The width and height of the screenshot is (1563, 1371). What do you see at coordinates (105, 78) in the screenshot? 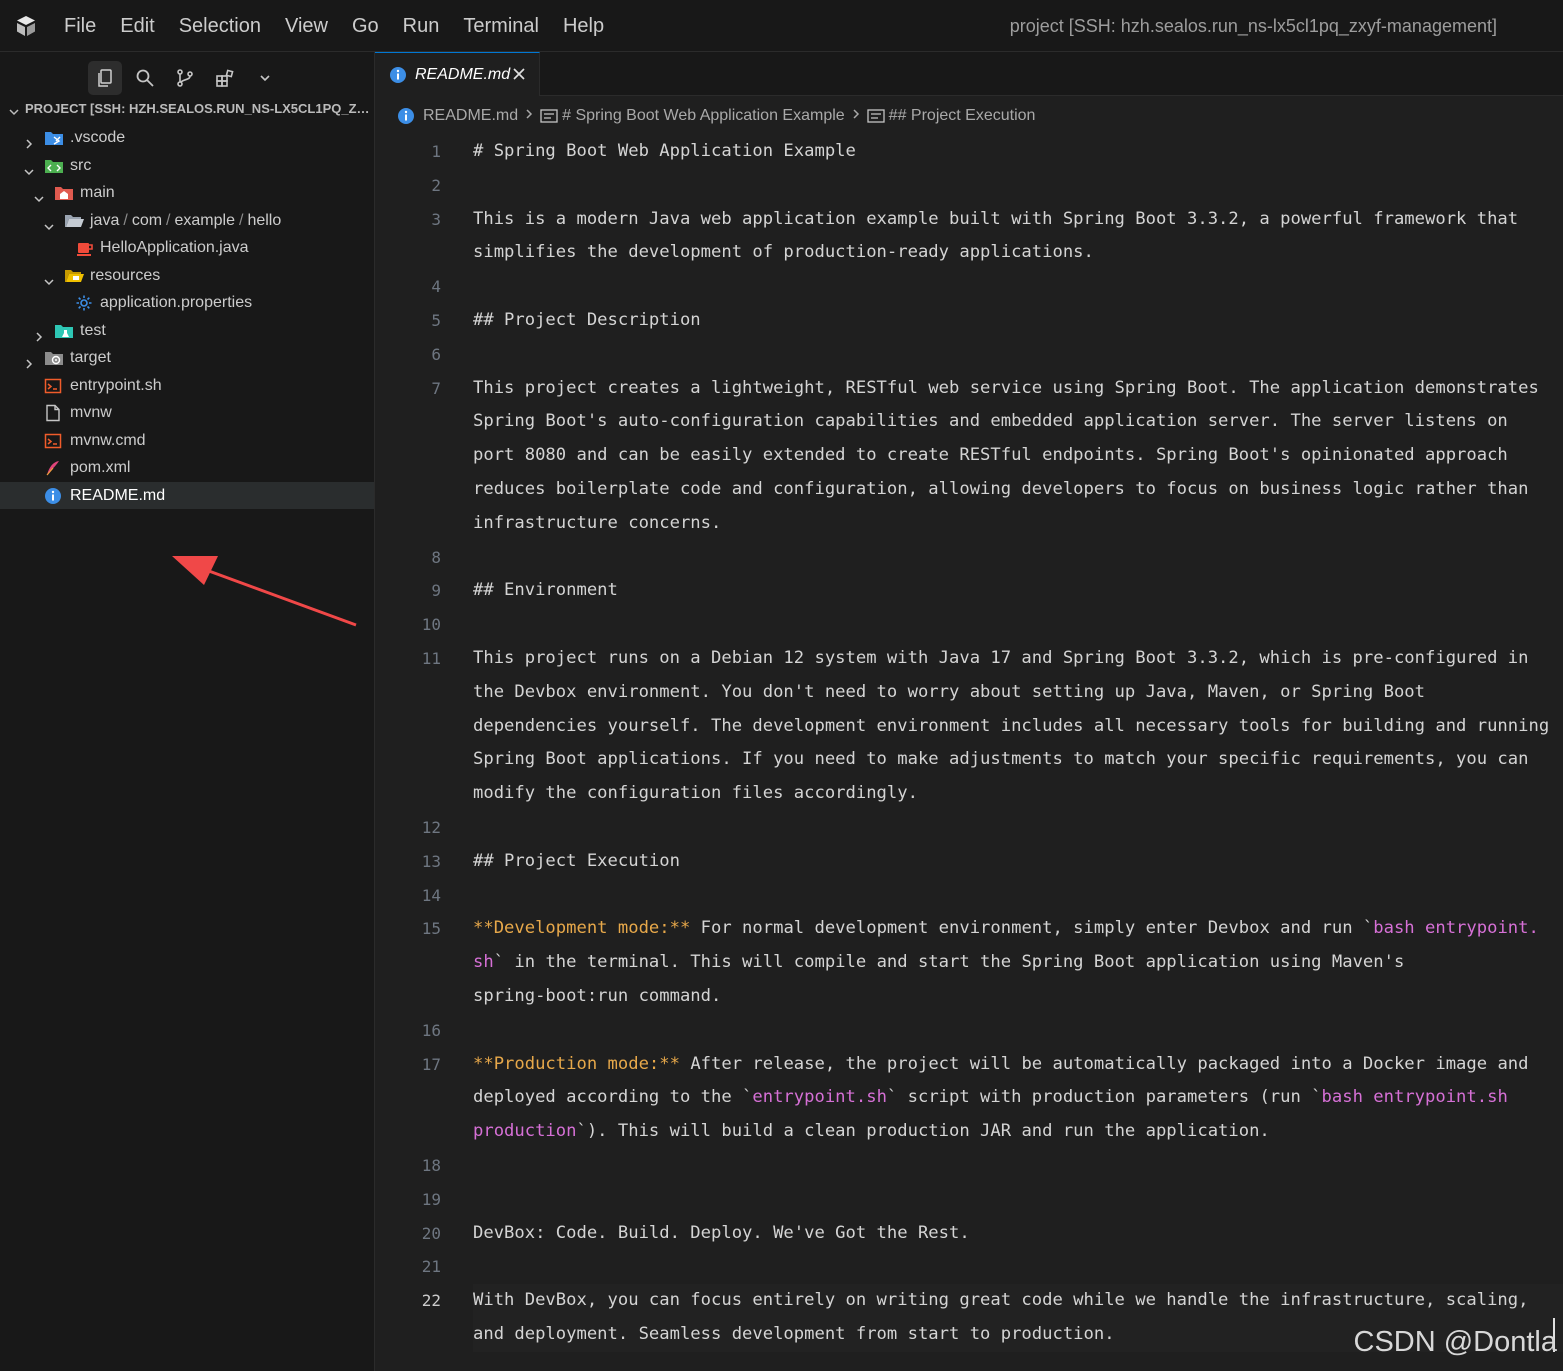
I see `explorer-icon` at bounding box center [105, 78].